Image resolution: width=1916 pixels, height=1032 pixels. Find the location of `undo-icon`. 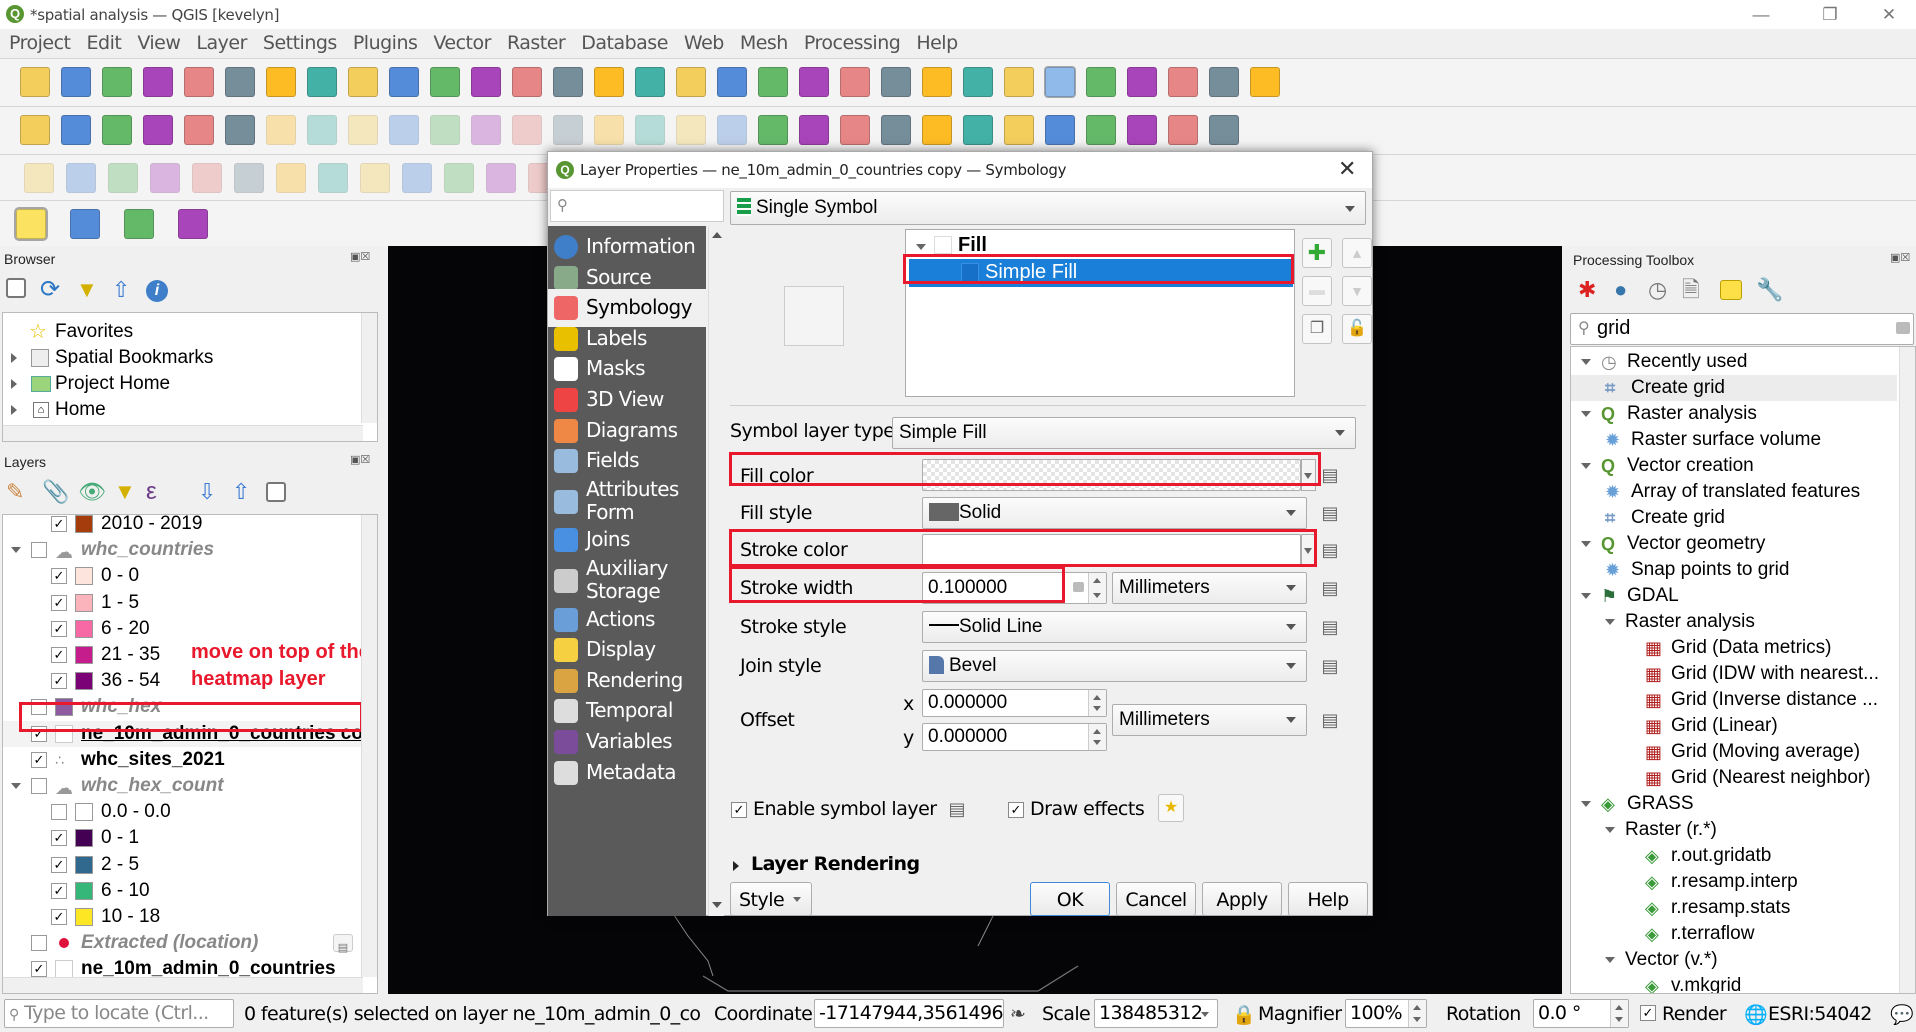

undo-icon is located at coordinates (691, 130).